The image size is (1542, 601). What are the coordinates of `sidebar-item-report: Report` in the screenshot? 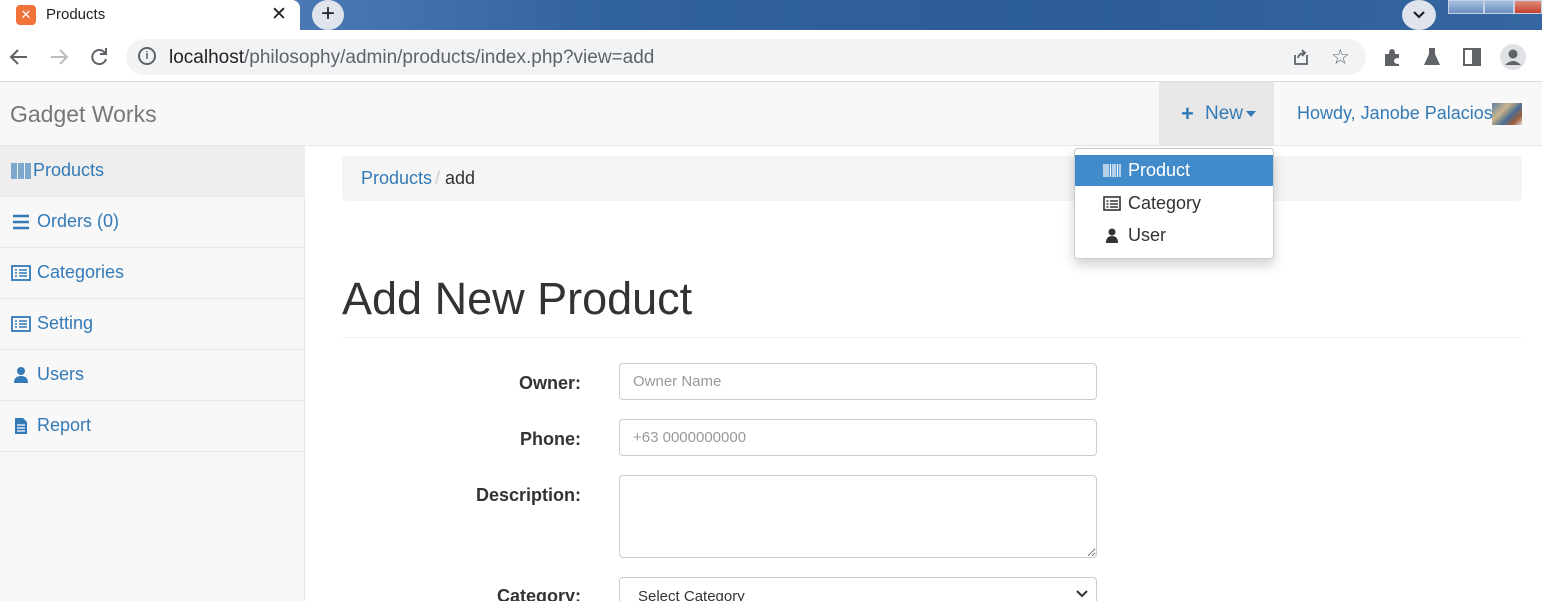 It's located at (152, 426).